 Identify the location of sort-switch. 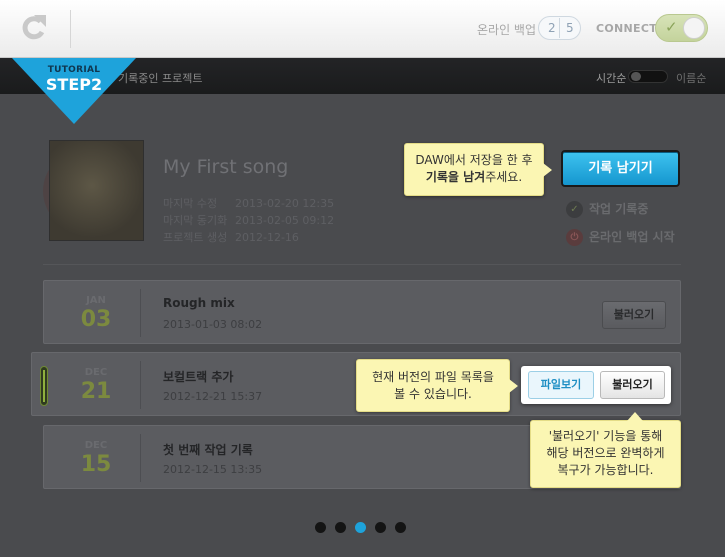
(648, 76).